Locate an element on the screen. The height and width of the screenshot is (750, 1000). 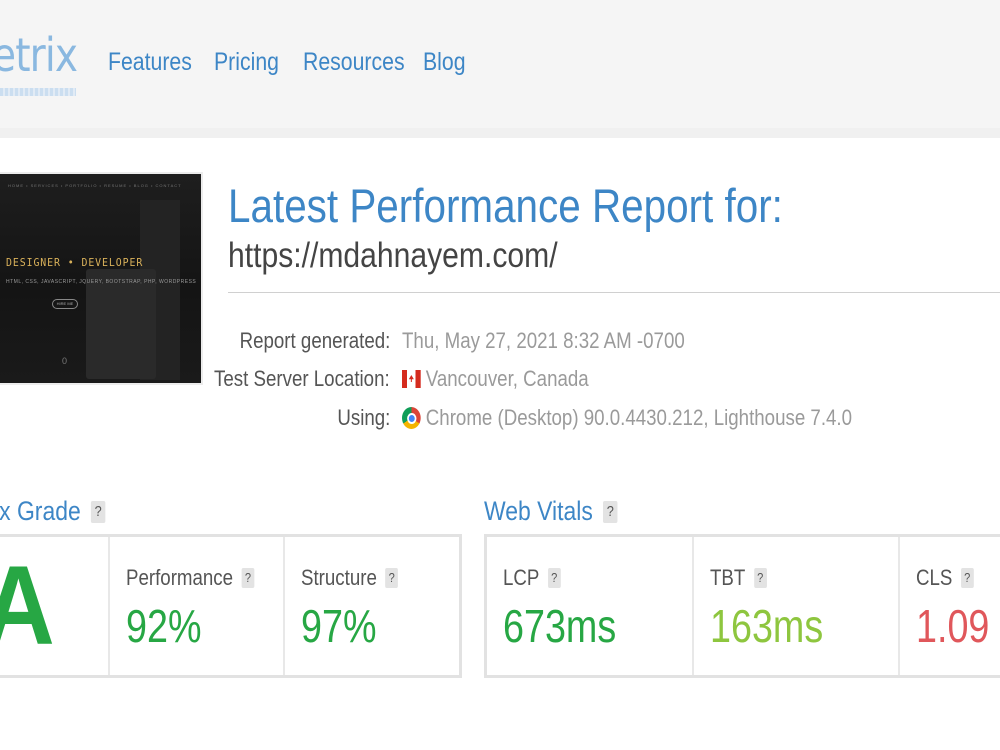
structure-label: Structure ? is located at coordinates (350, 578).